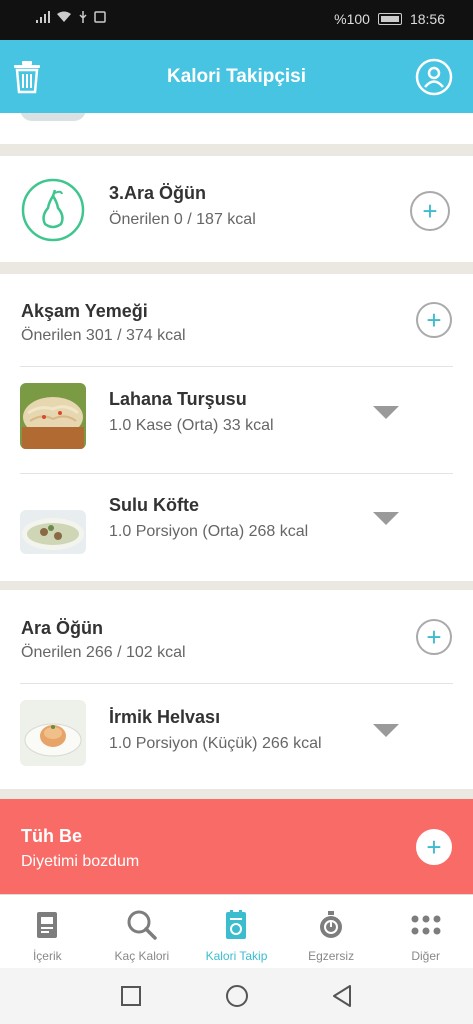 This screenshot has width=473, height=1024. What do you see at coordinates (154, 505) in the screenshot?
I see `food-name: Sulu Köfte` at bounding box center [154, 505].